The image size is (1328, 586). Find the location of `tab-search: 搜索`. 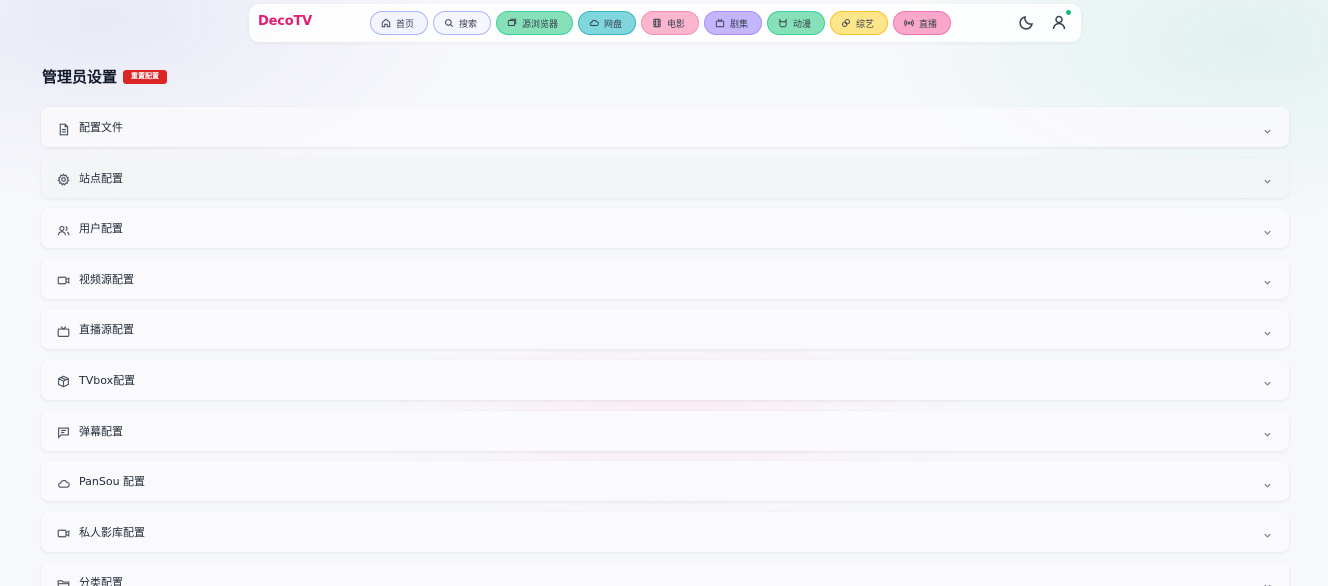

tab-search: 搜索 is located at coordinates (462, 23).